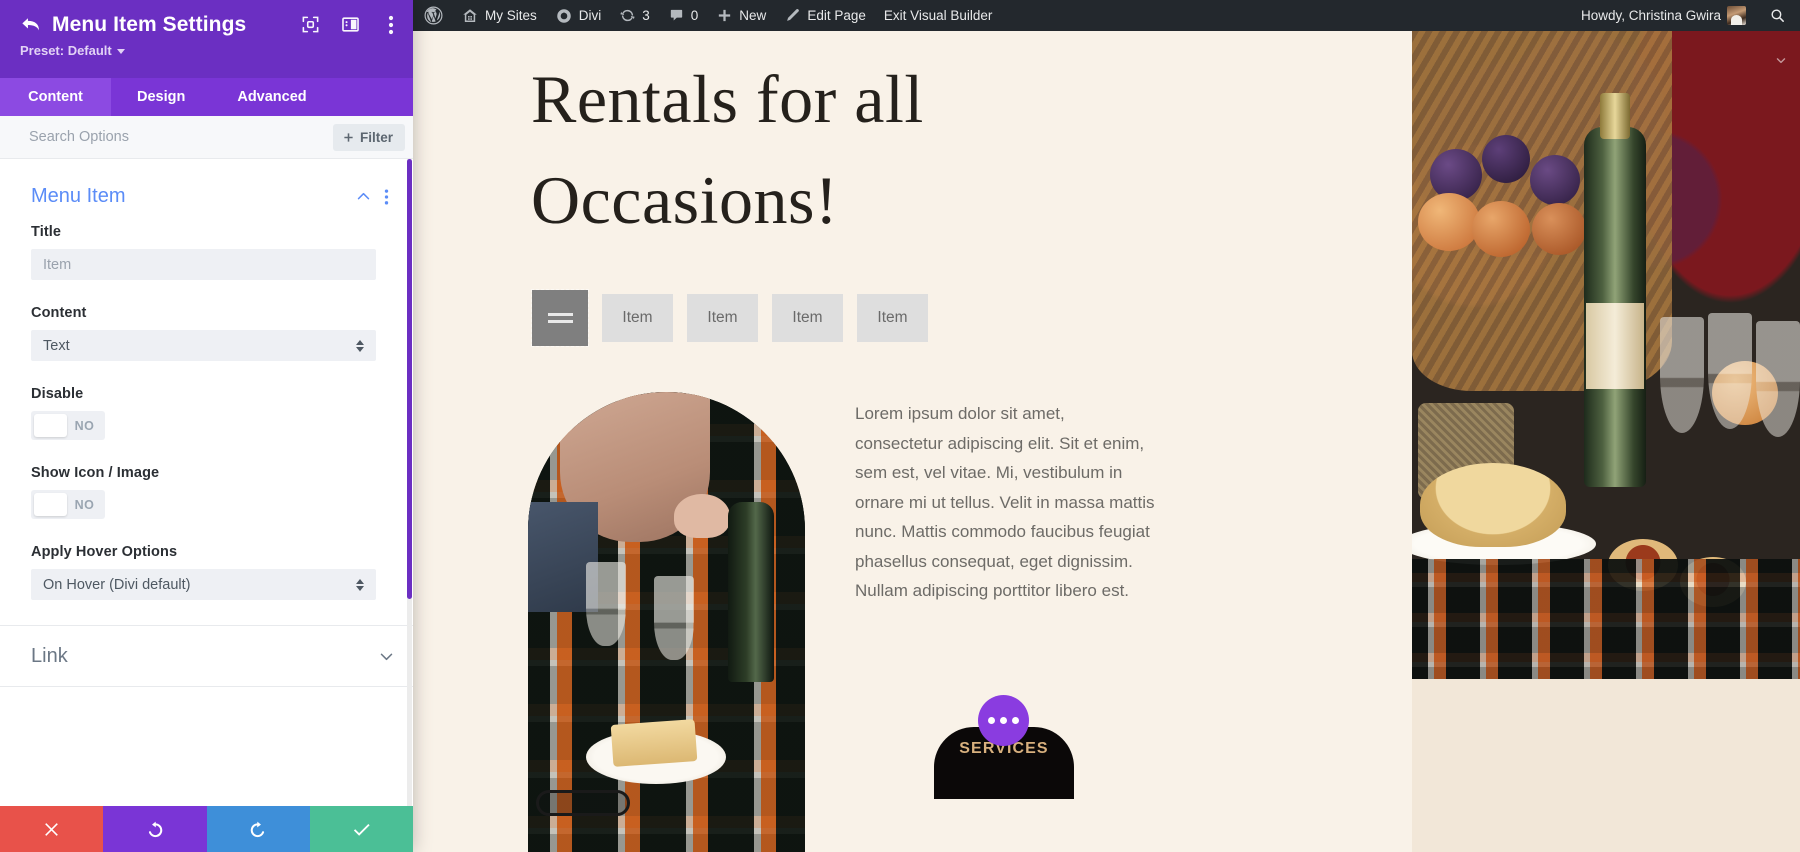  I want to click on undo-button, so click(155, 829).